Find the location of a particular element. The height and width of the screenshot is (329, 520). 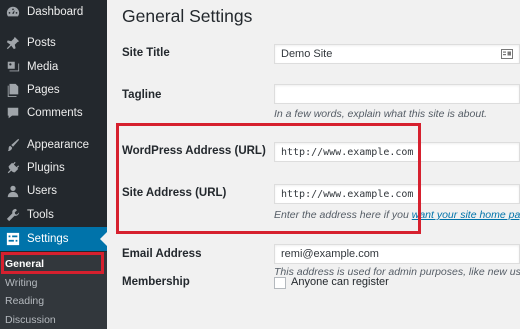

site-title-value: Demo Site is located at coordinates (307, 54).